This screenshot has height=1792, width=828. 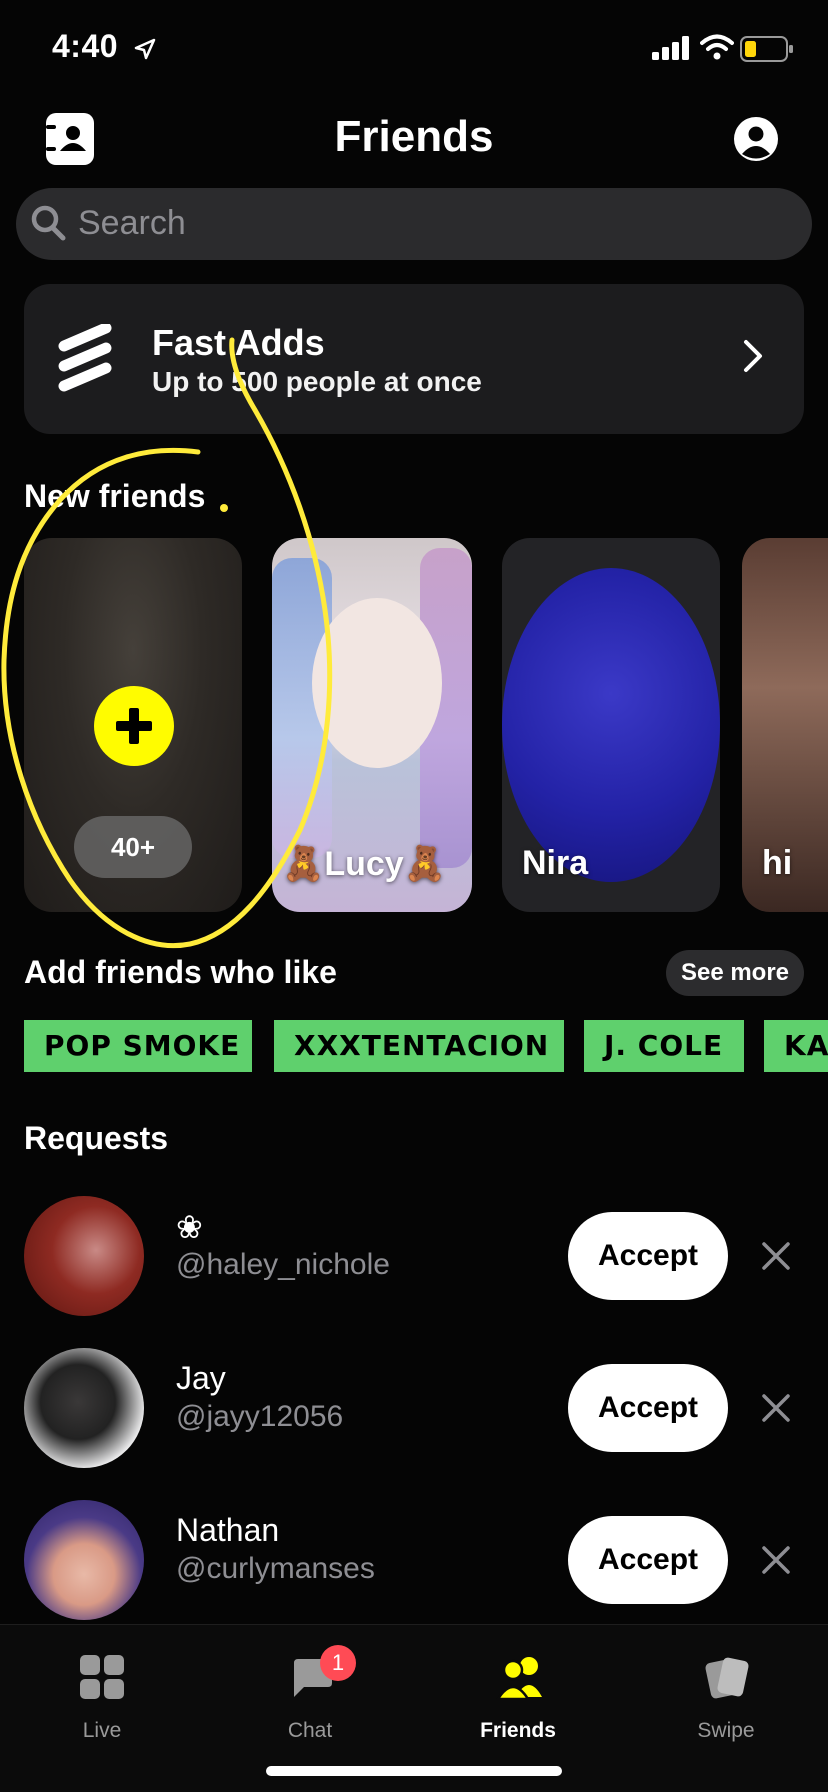 I want to click on tab-label: Live, so click(x=102, y=1730).